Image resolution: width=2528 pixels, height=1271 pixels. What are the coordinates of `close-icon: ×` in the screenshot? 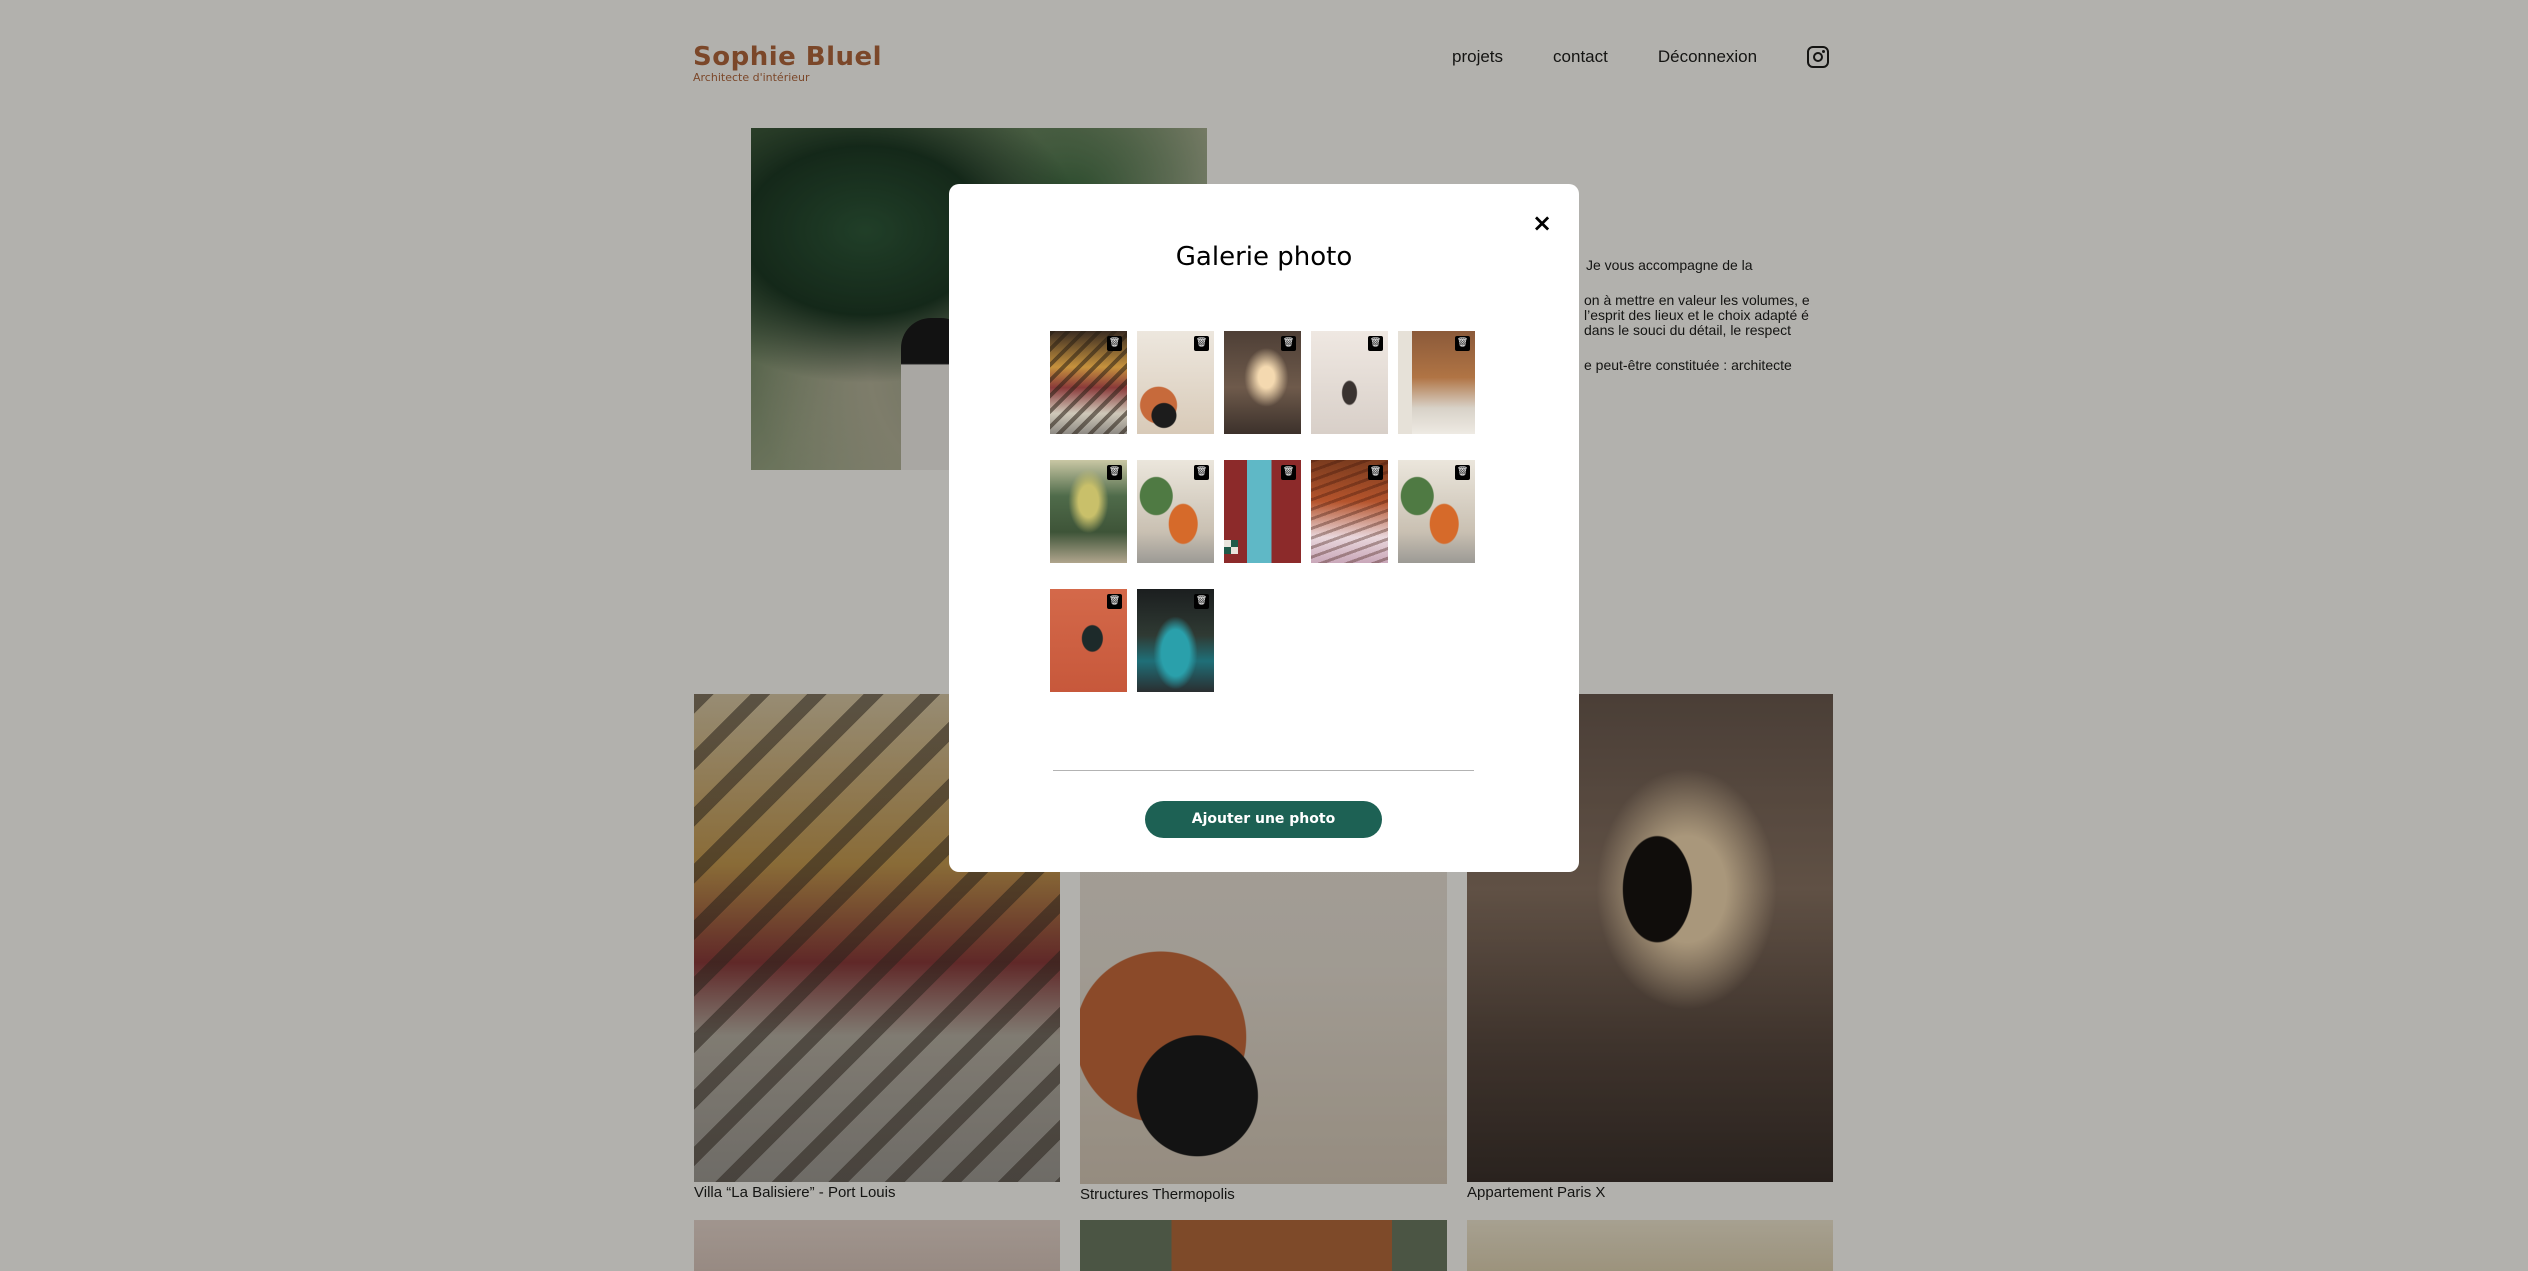 It's located at (1542, 223).